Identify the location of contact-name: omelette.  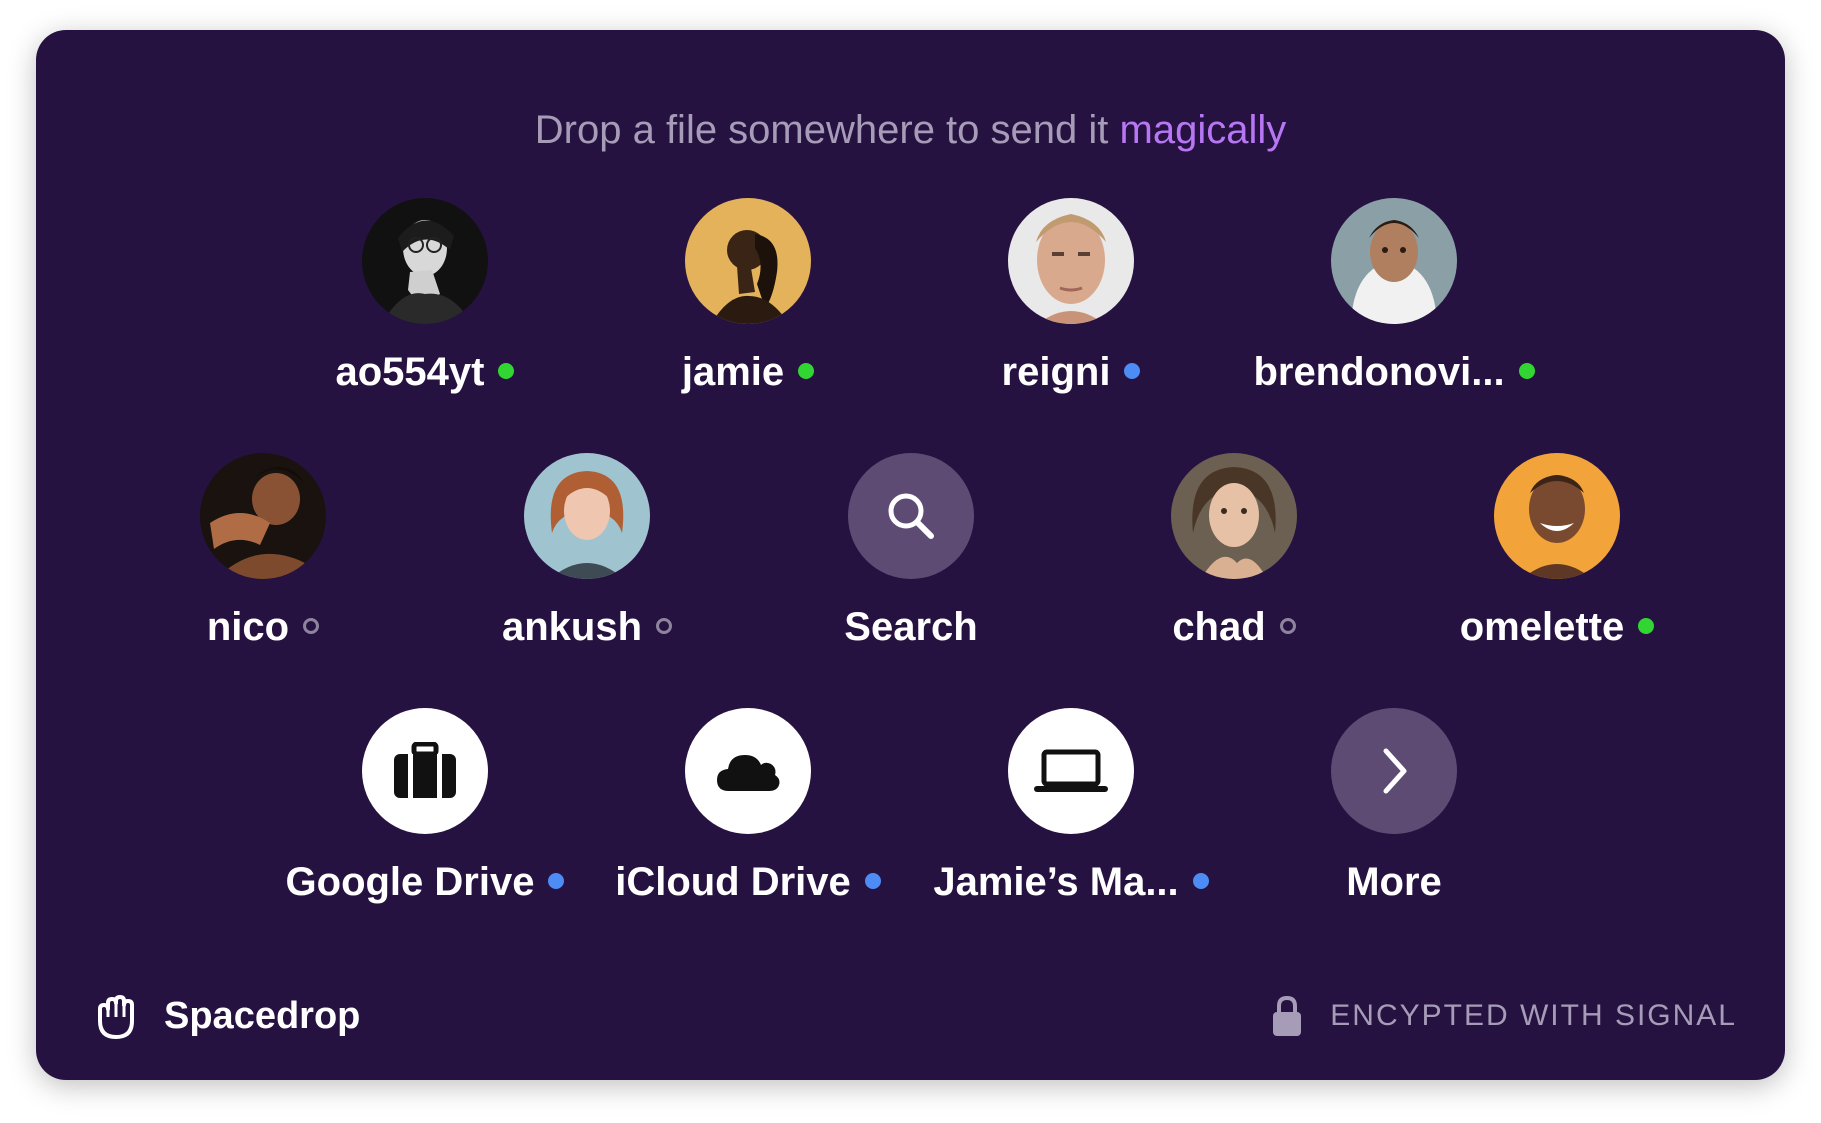
(1557, 627).